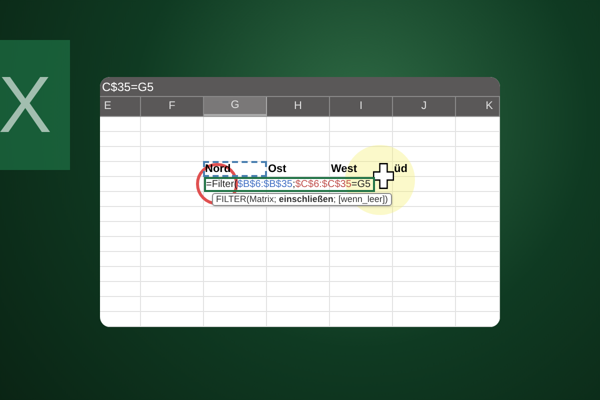  What do you see at coordinates (323, 185) in the screenshot?
I see `formula-part: $C$6:$C$35` at bounding box center [323, 185].